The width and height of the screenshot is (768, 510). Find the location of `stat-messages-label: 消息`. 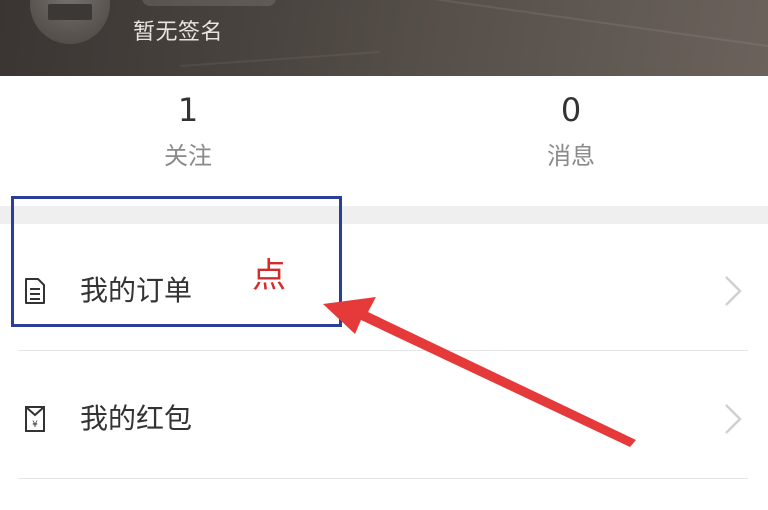

stat-messages-label: 消息 is located at coordinates (571, 156).